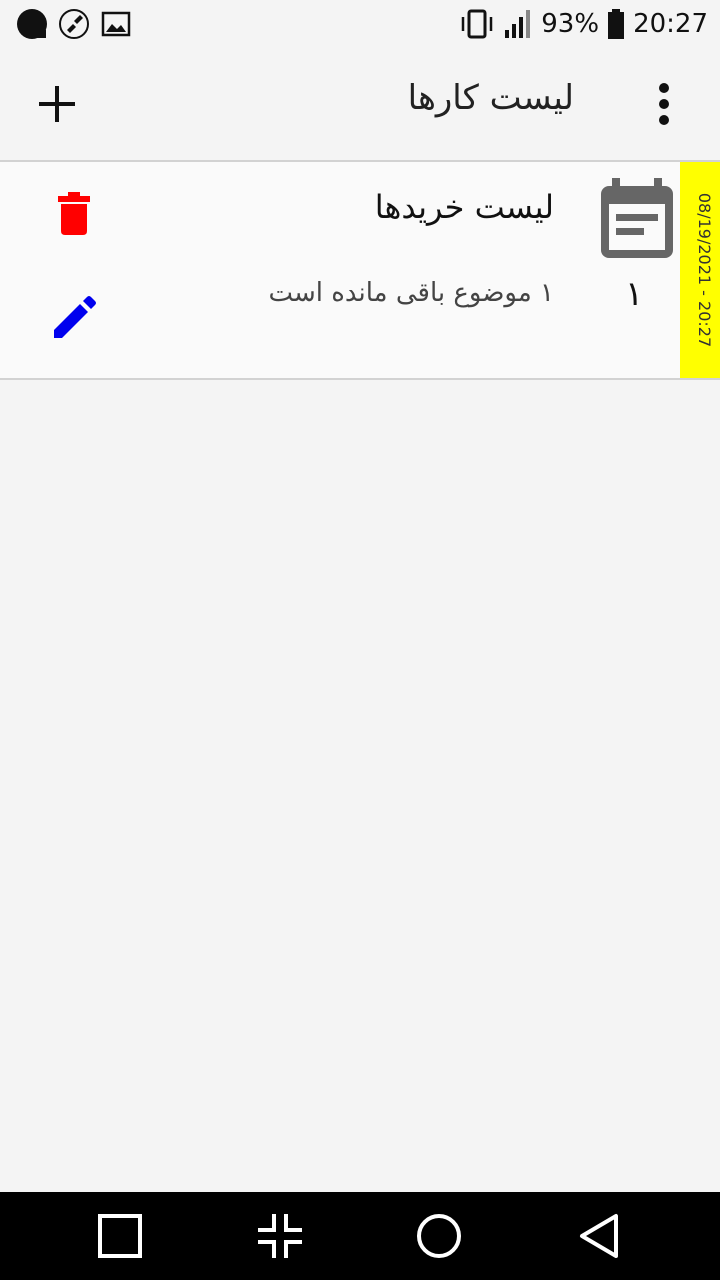 The width and height of the screenshot is (720, 1280). I want to click on home-icon, so click(439, 1236).